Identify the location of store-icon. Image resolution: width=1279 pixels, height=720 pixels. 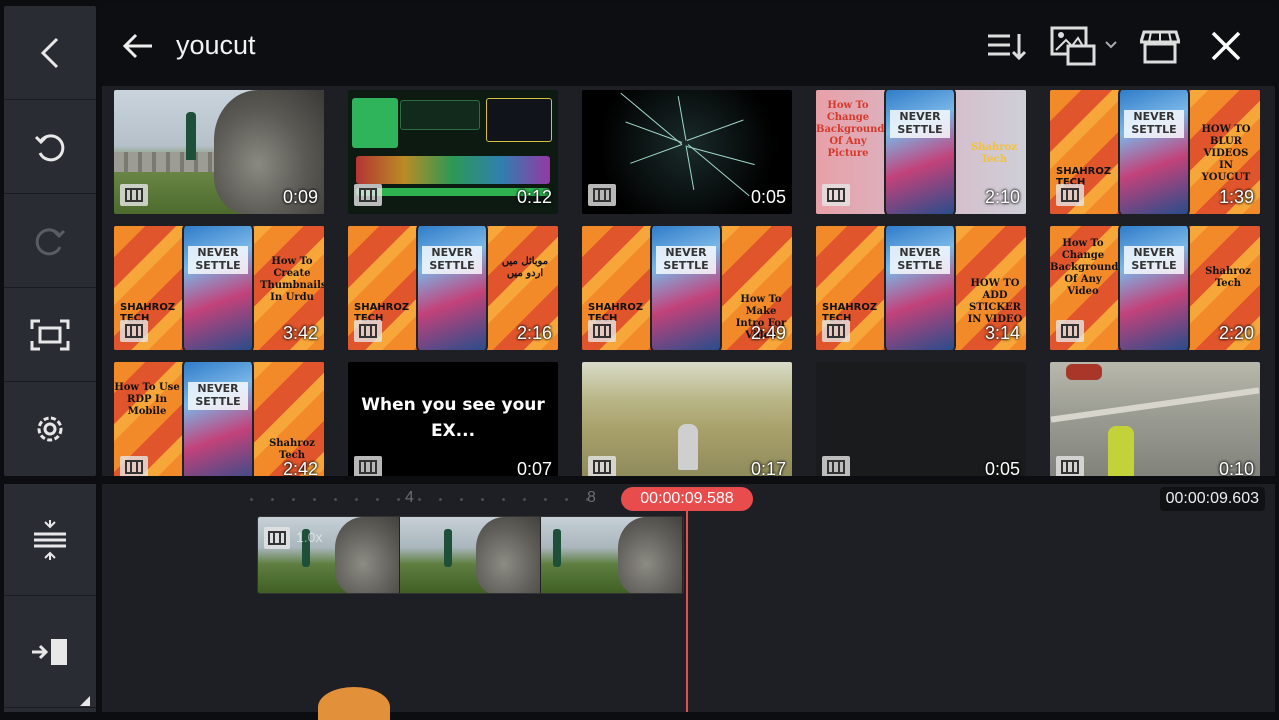
(1160, 47).